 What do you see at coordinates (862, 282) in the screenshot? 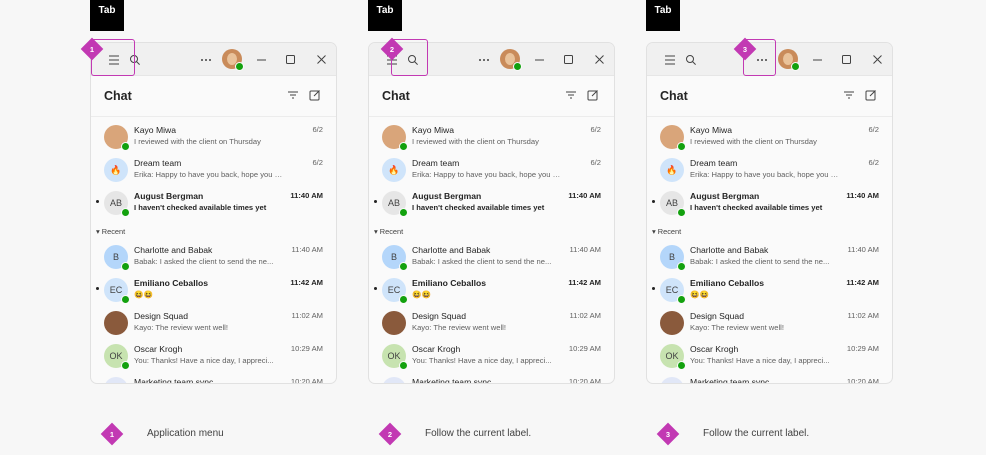
I see `chat-time: 11:42 AM` at bounding box center [862, 282].